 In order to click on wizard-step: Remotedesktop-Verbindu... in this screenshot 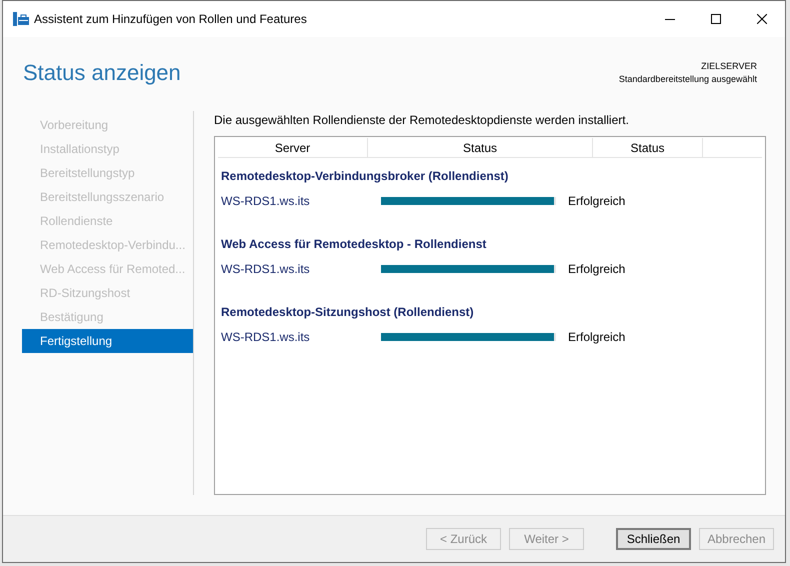, I will do `click(107, 245)`.